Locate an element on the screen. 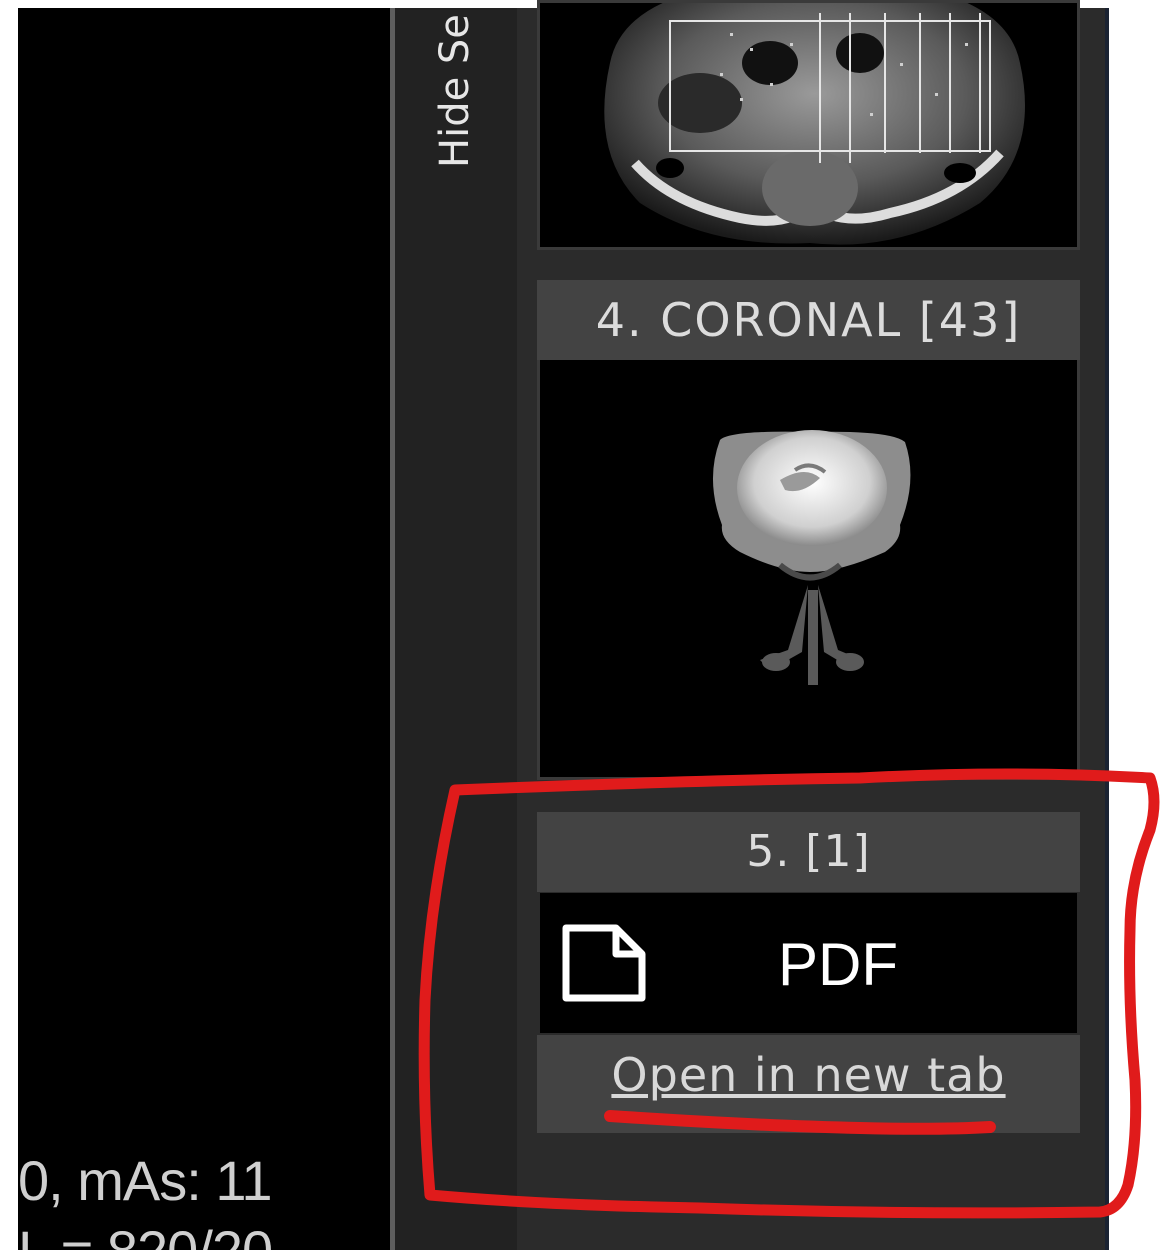 This screenshot has width=1167, height=1250. dicom-overlay-text: 0, mAs: 11 is located at coordinates (145, 1180).